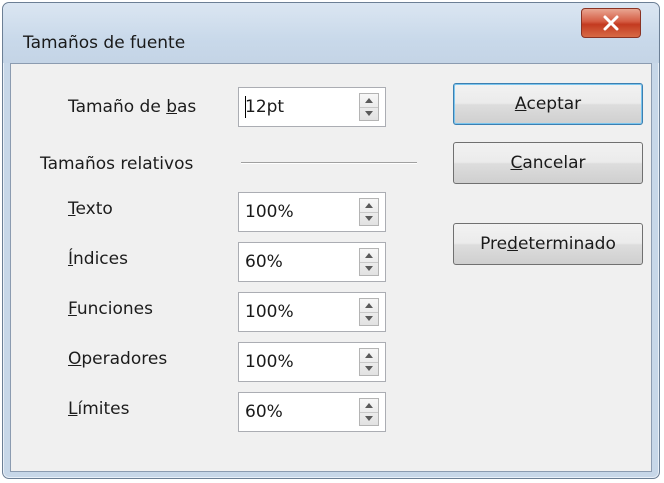 Image resolution: width=664 pixels, height=483 pixels. I want to click on functions-size-spinbox: 100%, so click(312, 312).